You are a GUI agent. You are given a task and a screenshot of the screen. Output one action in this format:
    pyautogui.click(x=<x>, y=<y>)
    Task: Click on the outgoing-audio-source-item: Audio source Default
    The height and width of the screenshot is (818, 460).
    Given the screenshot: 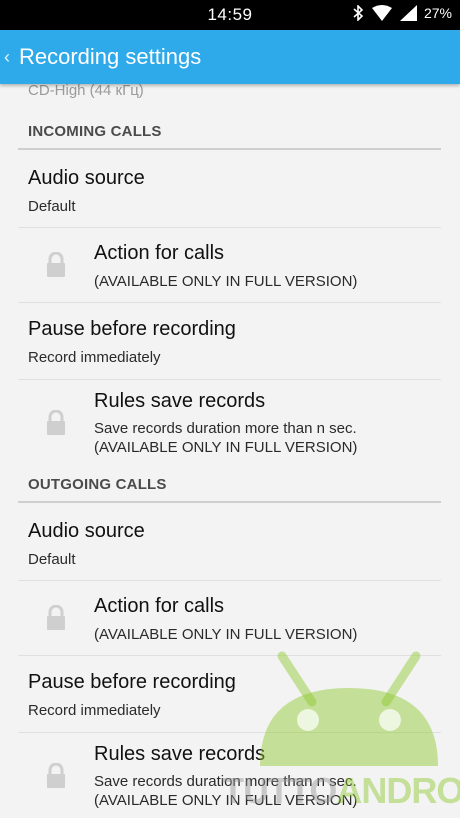 What is the action you would take?
    pyautogui.click(x=230, y=541)
    